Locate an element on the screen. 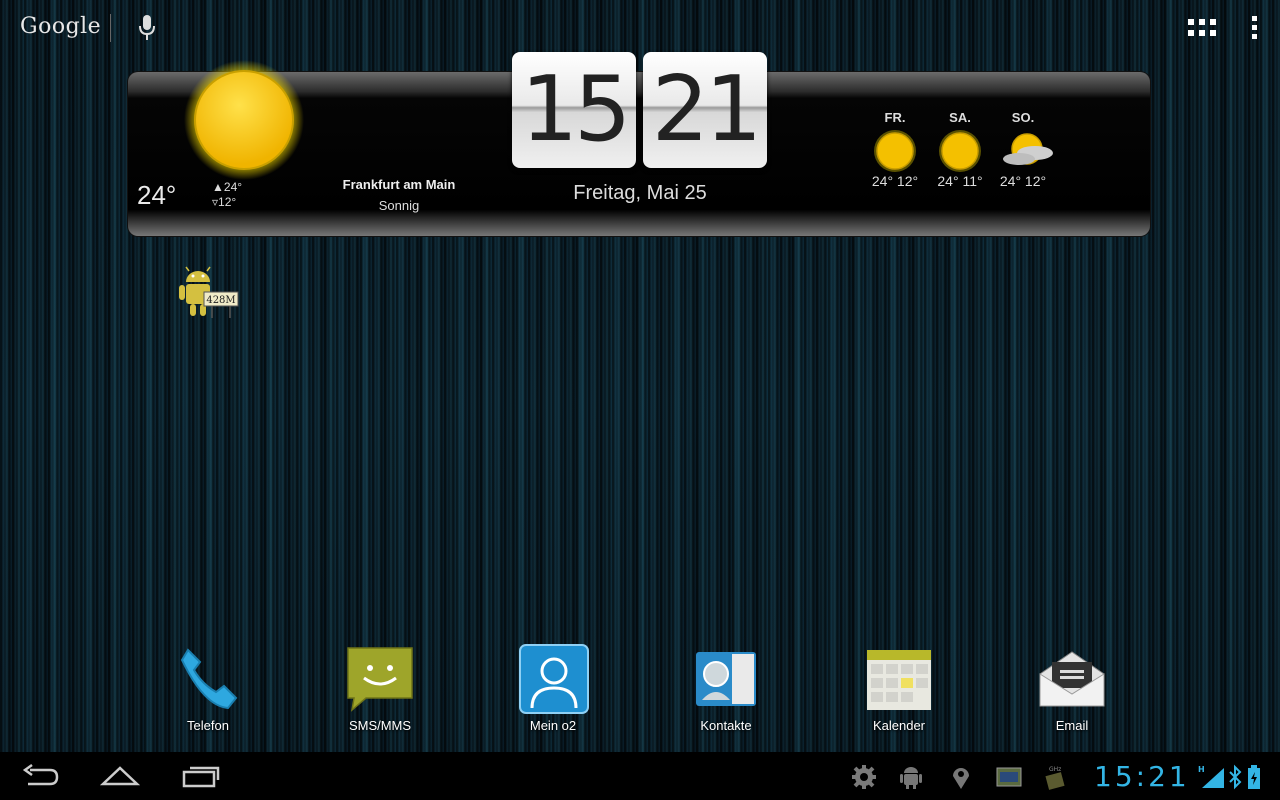 This screenshot has height=800, width=1280. email-icon is located at coordinates (1072, 678).